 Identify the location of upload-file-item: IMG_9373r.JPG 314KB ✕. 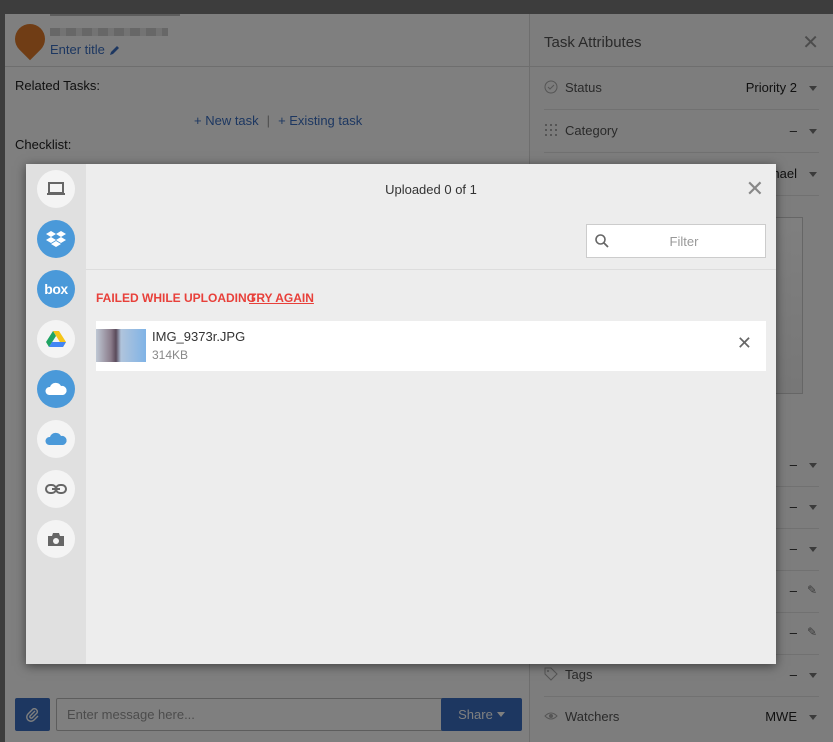
(431, 346).